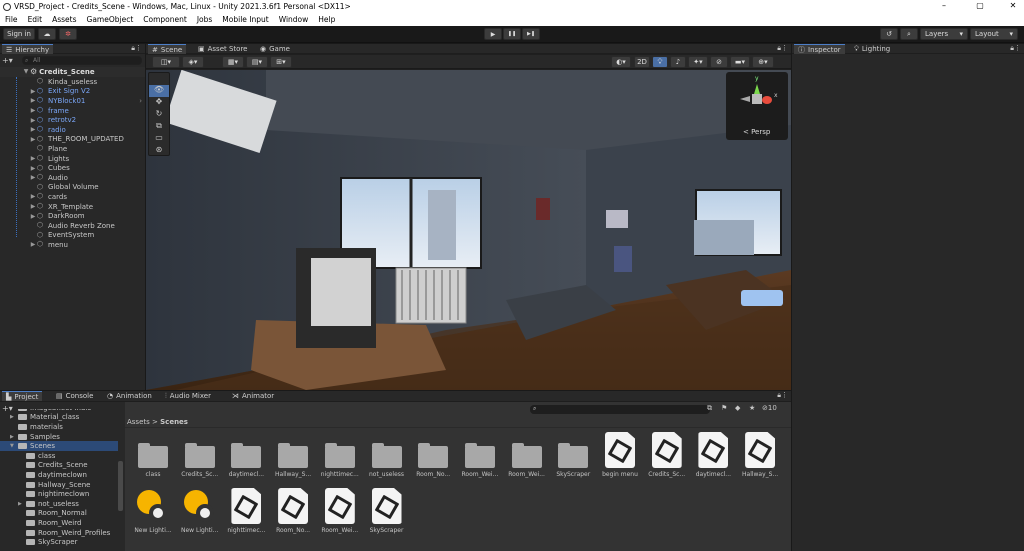 The image size is (1024, 551). Describe the element at coordinates (769, 408) in the screenshot. I see `hidden-packages-icon: ⊘10` at that location.